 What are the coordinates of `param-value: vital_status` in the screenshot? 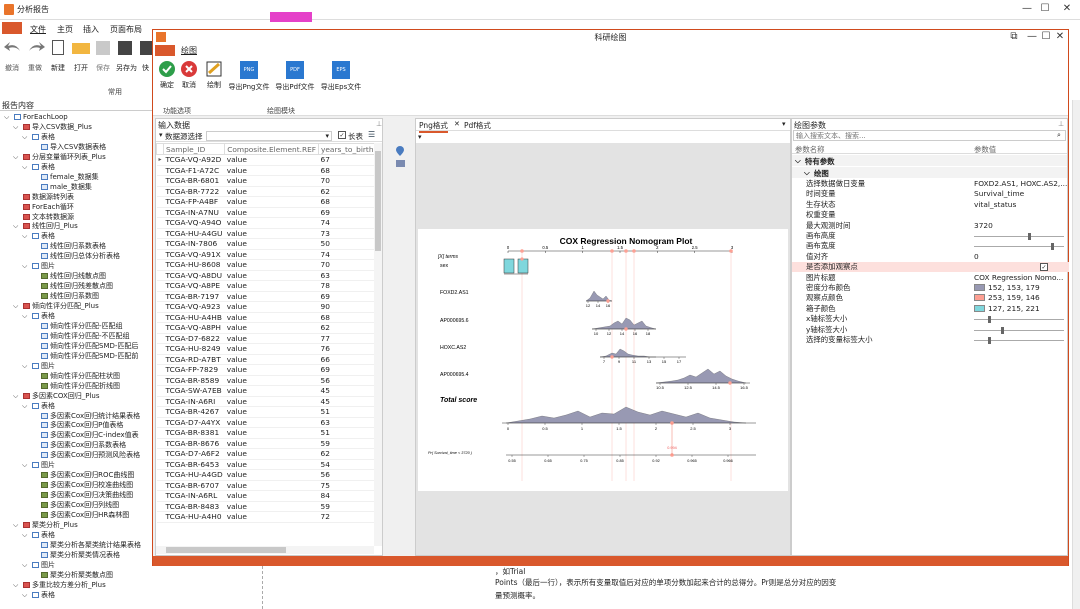 It's located at (995, 205).